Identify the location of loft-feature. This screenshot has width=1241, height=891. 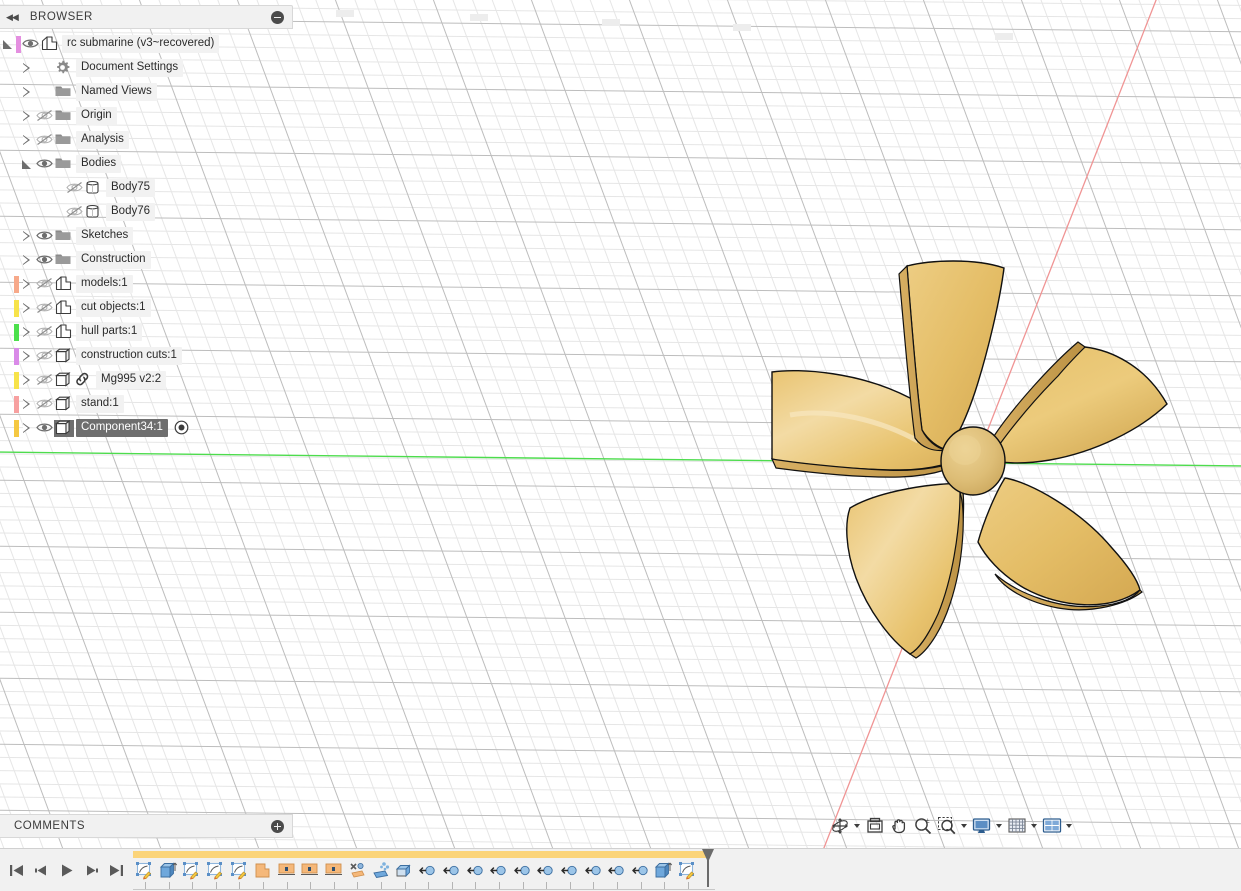
(263, 871).